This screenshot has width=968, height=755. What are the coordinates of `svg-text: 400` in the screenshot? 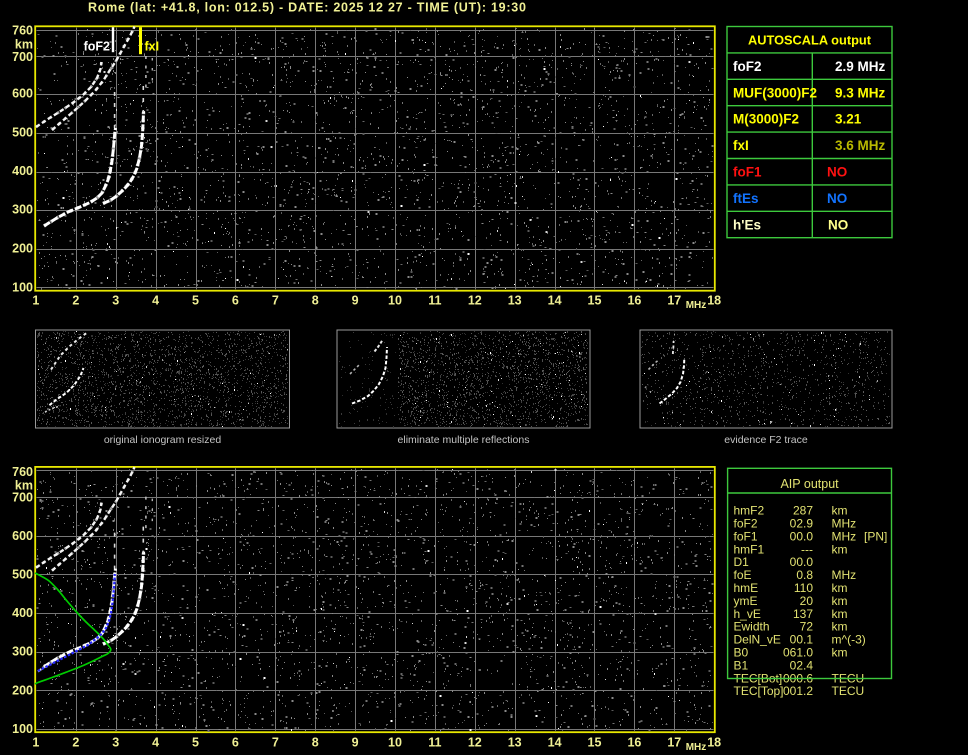 It's located at (22, 613).